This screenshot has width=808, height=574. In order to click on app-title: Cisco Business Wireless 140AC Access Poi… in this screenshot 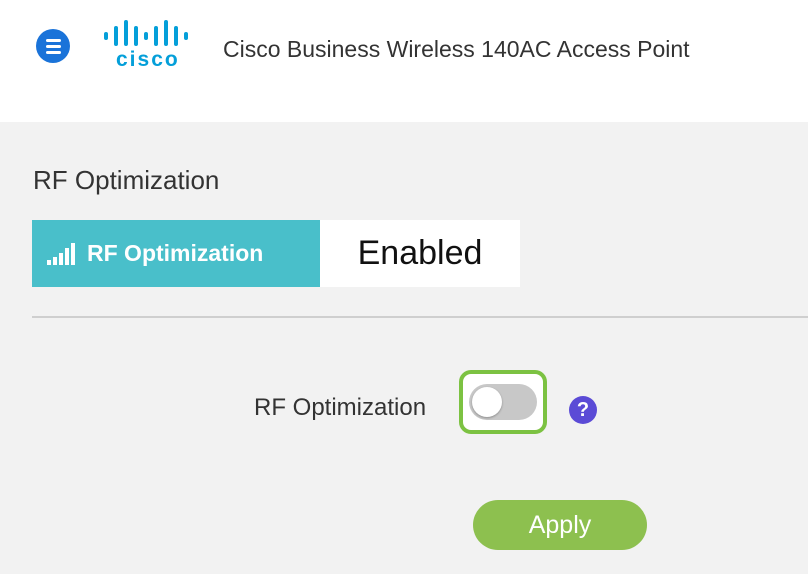, I will do `click(456, 49)`.